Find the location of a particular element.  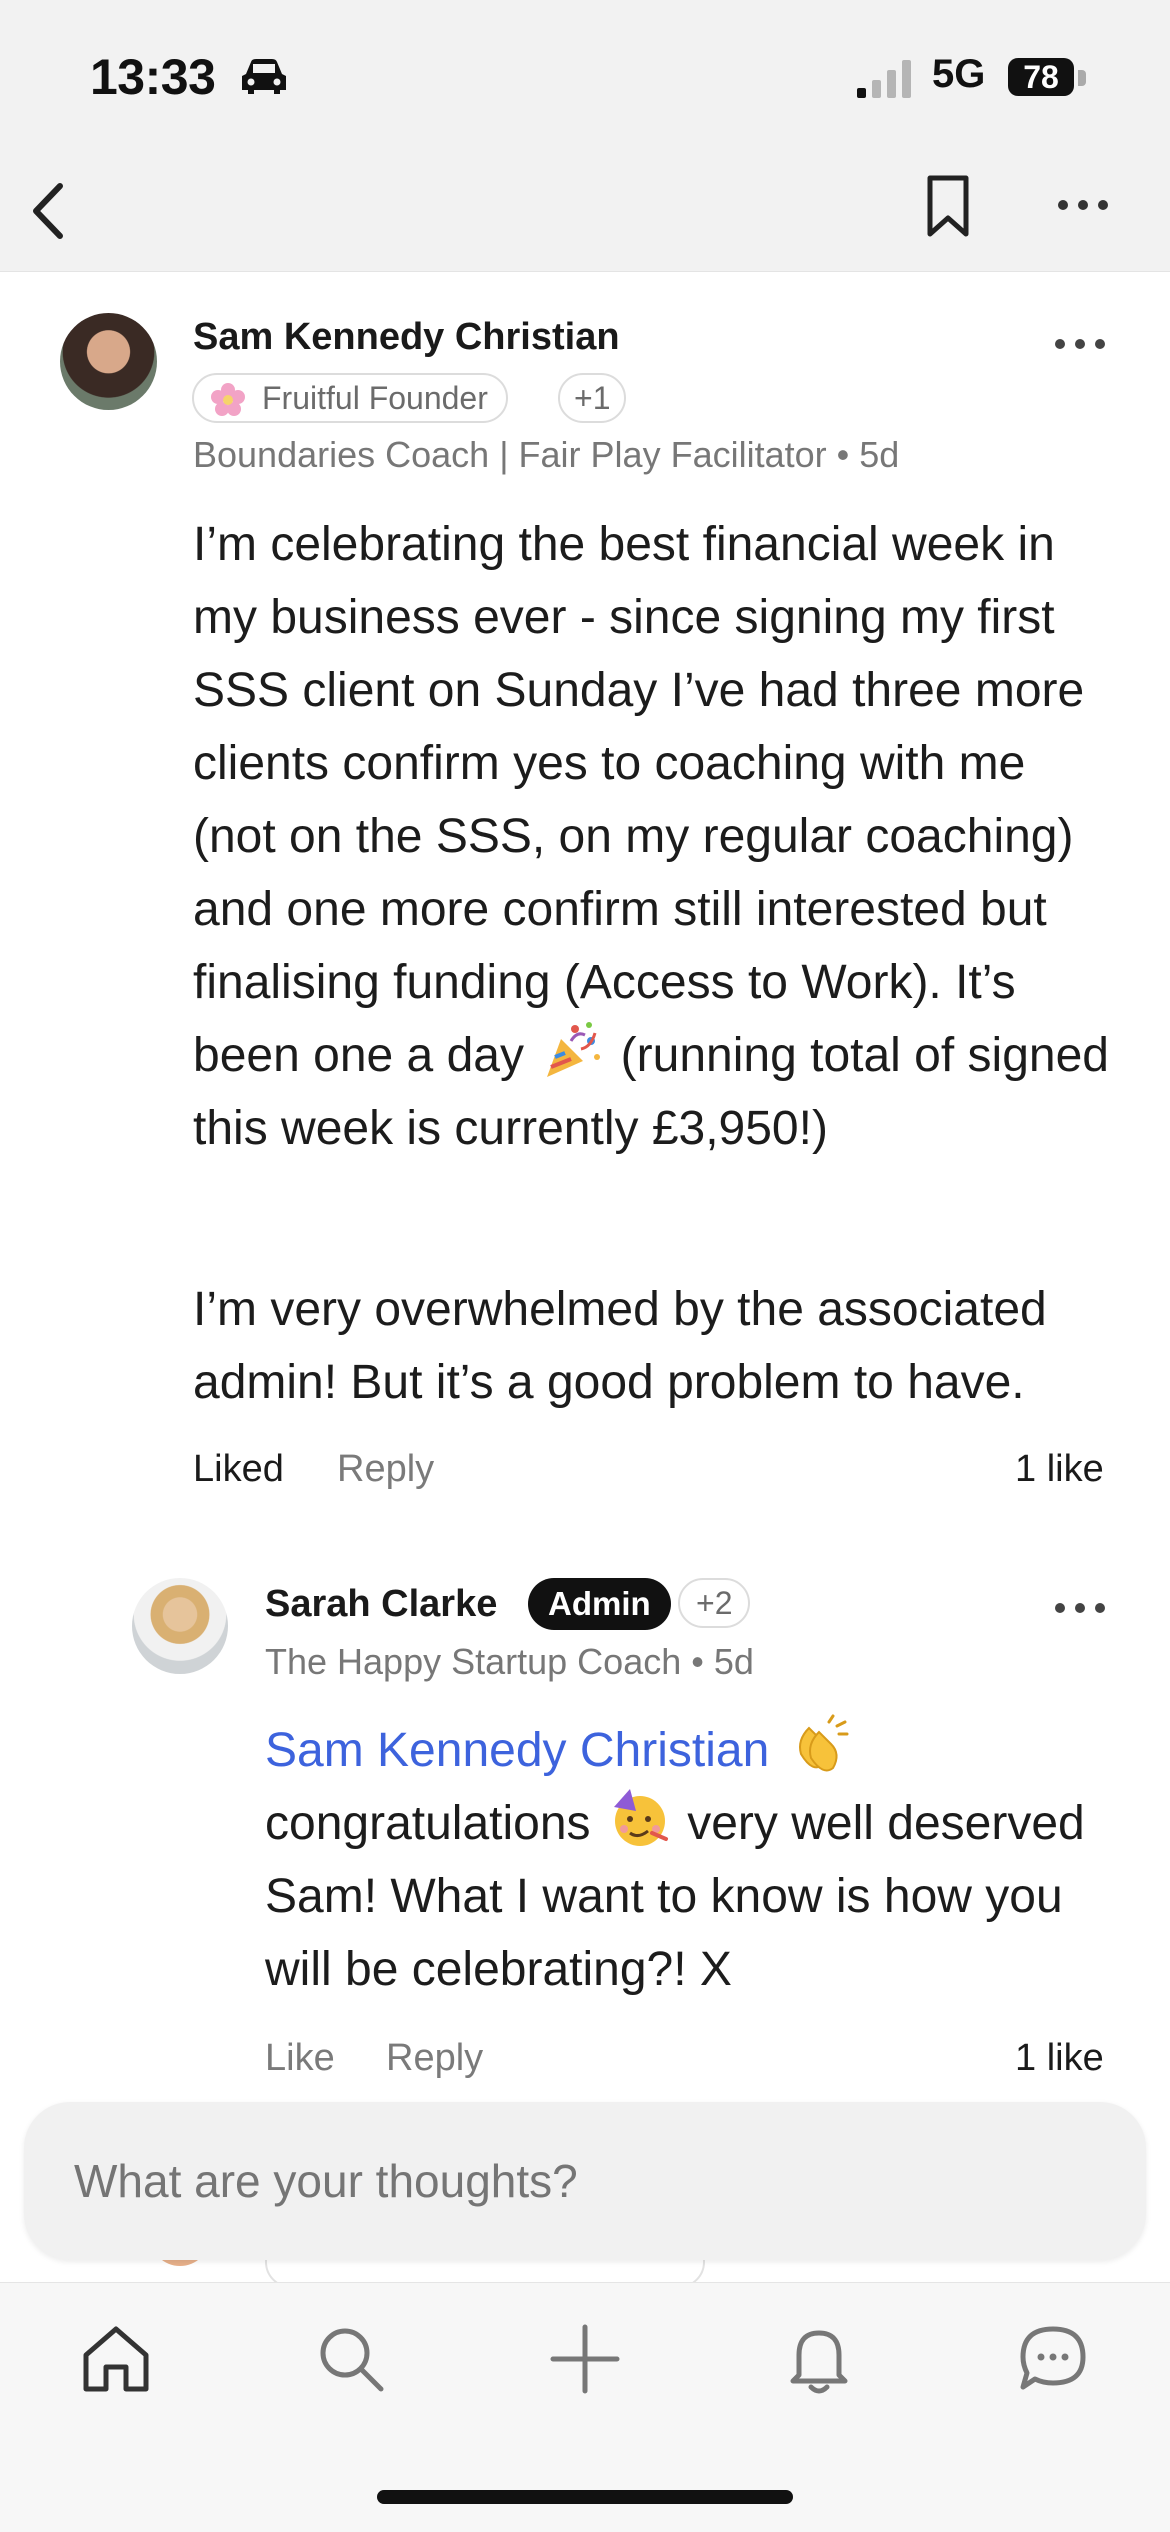

comment-input is located at coordinates (574, 2181).